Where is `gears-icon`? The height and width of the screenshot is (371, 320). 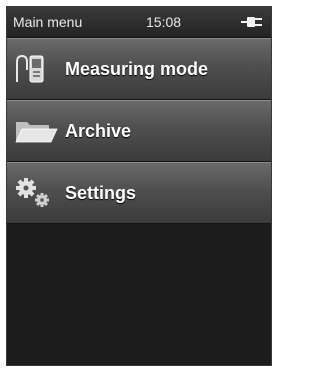 gears-icon is located at coordinates (32, 192).